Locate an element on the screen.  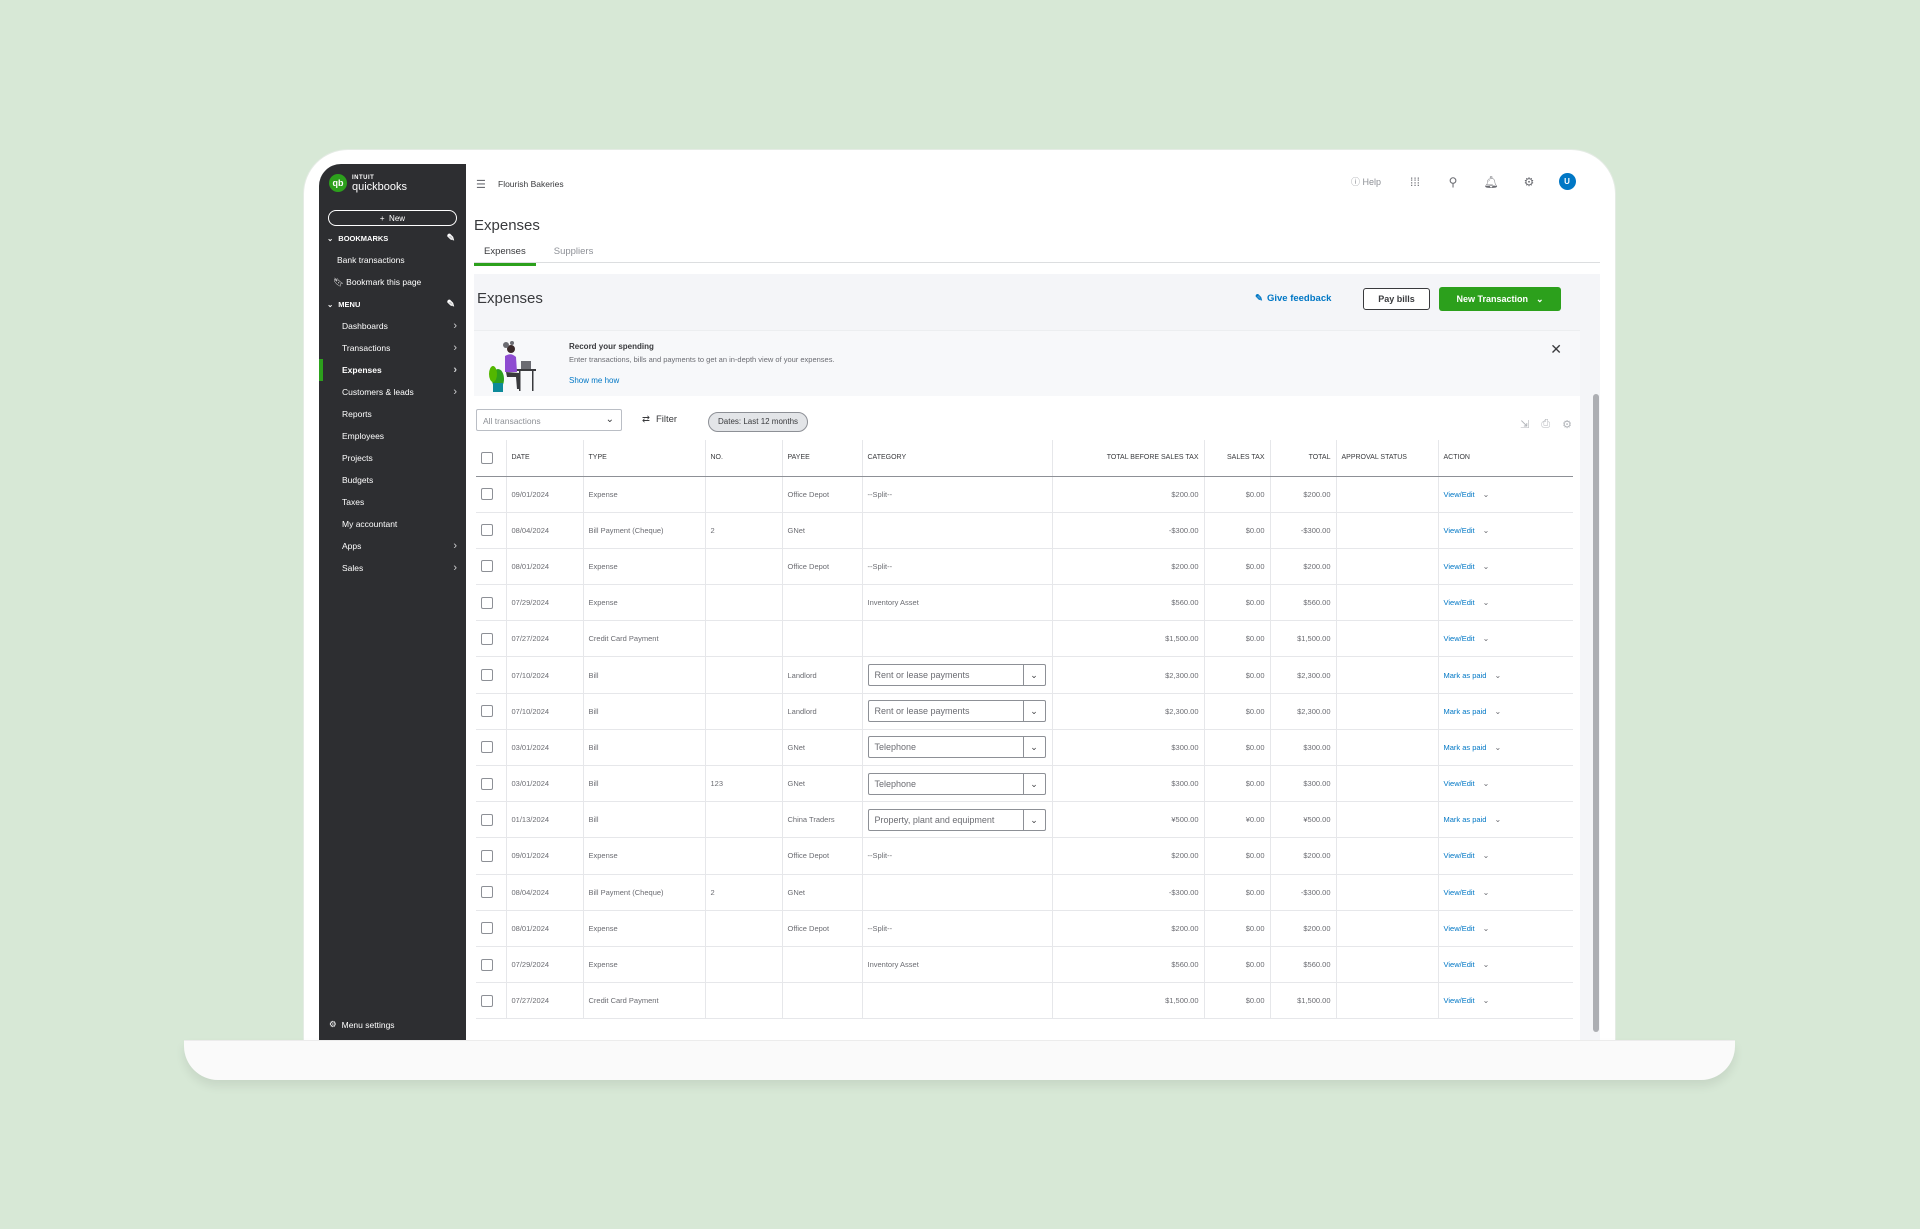
pay-bills-button: Pay bills is located at coordinates (1396, 299).